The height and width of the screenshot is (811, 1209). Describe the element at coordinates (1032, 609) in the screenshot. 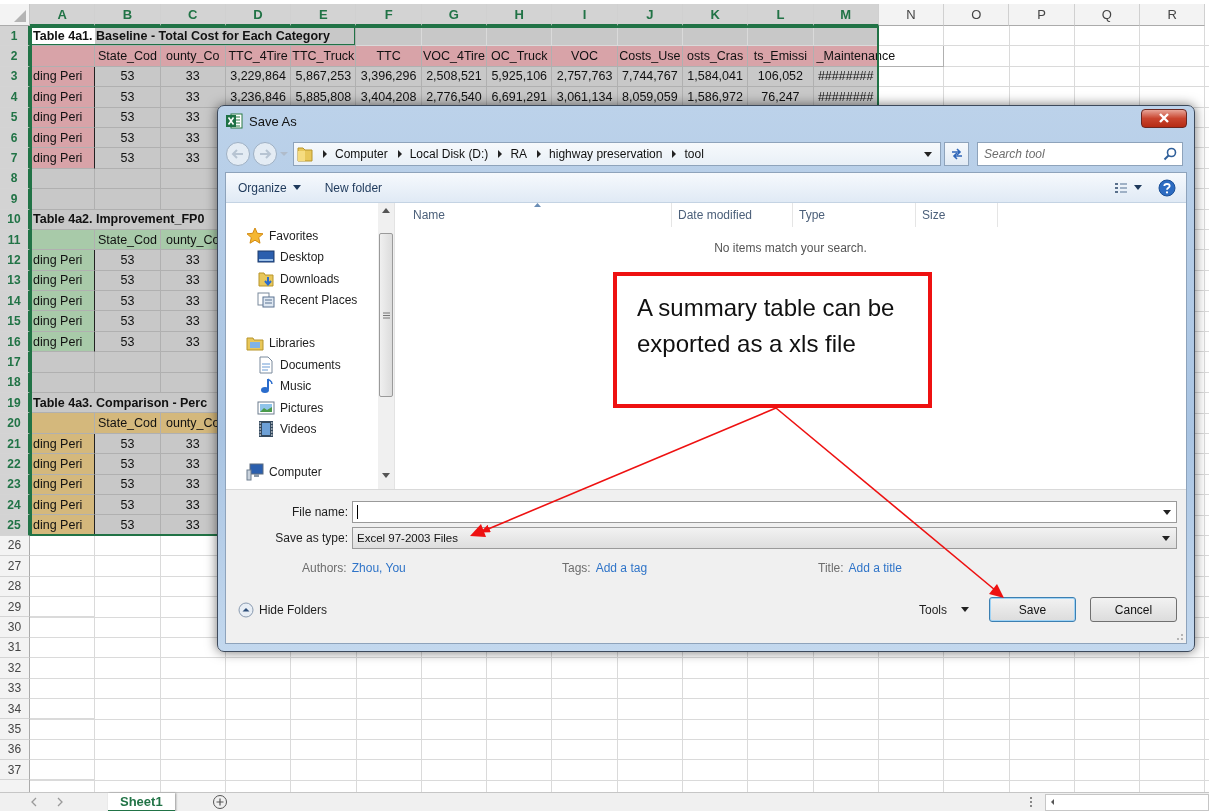

I see `dialog-button: Save` at that location.